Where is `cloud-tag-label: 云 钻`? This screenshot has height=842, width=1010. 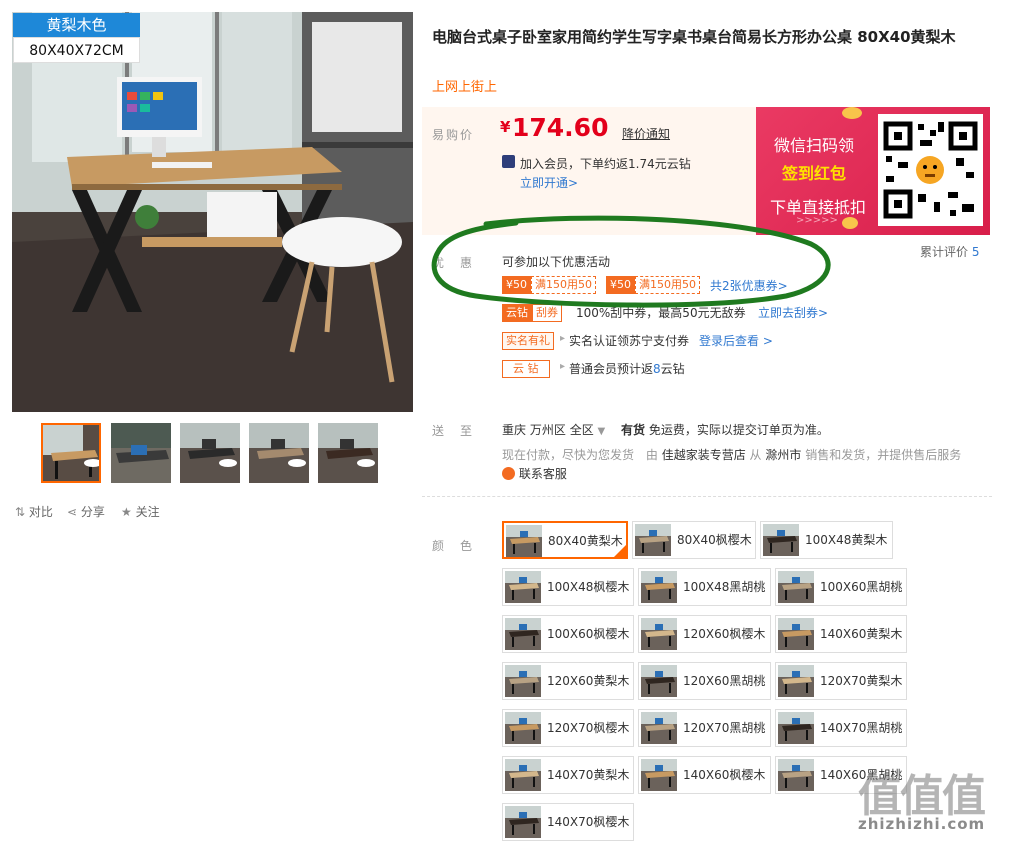 cloud-tag-label: 云 钻 is located at coordinates (526, 369).